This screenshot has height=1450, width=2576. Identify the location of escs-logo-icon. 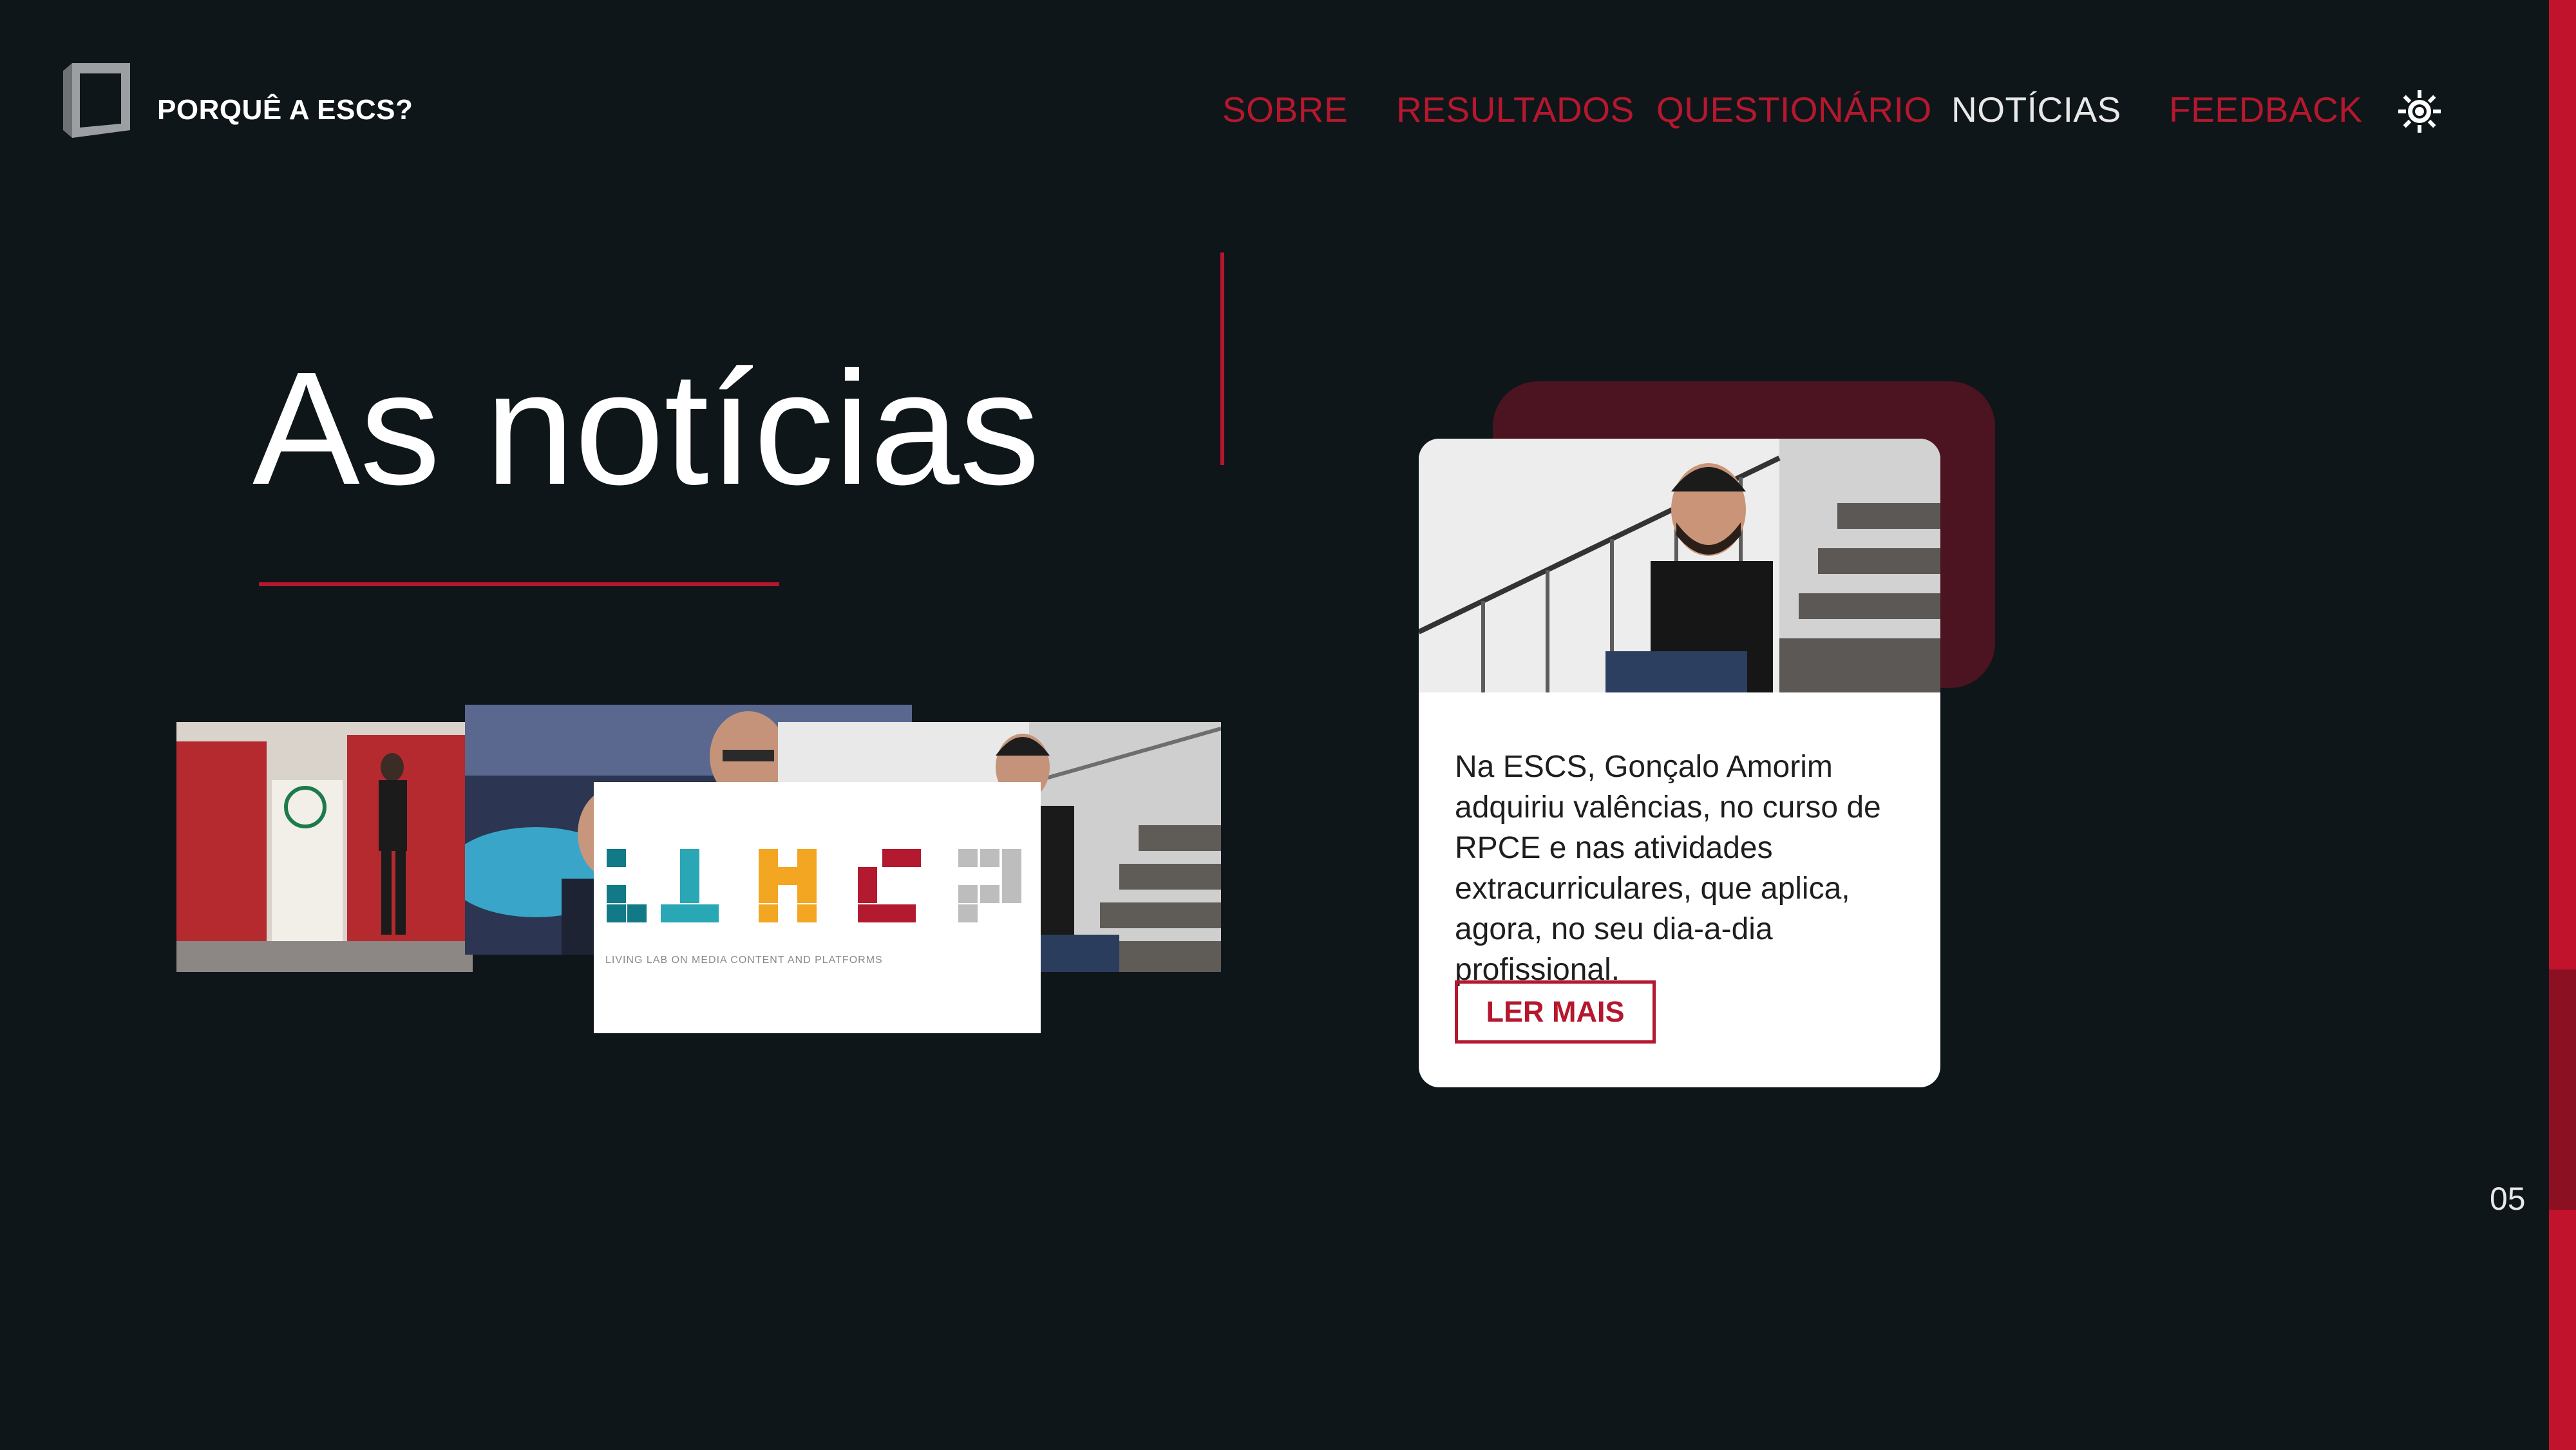
(96, 101).